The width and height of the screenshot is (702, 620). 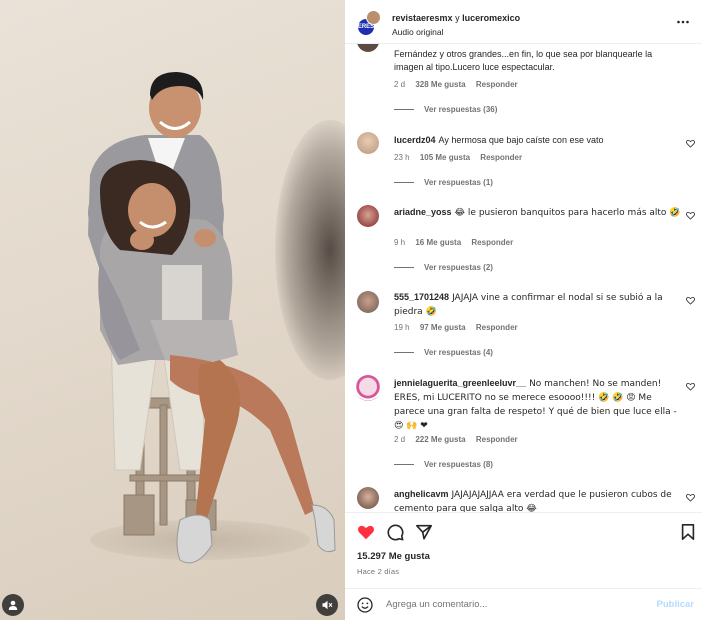 I want to click on audio-link: Audio original, so click(x=418, y=32).